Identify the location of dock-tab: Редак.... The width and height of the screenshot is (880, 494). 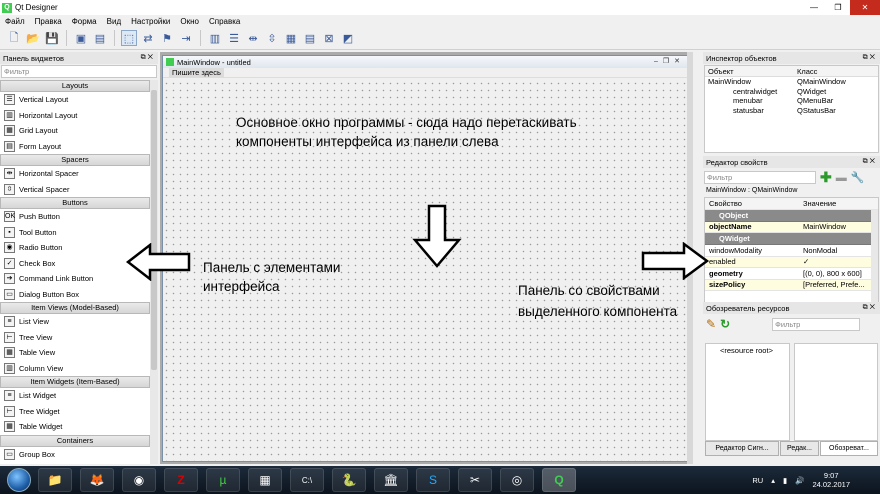
(799, 448).